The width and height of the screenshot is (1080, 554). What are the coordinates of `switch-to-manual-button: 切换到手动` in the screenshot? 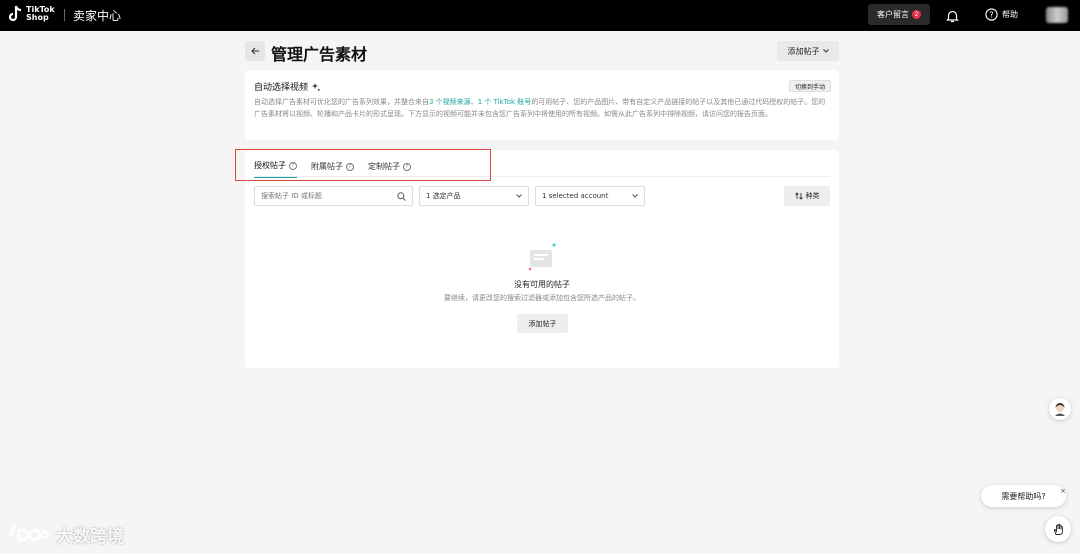 It's located at (809, 86).